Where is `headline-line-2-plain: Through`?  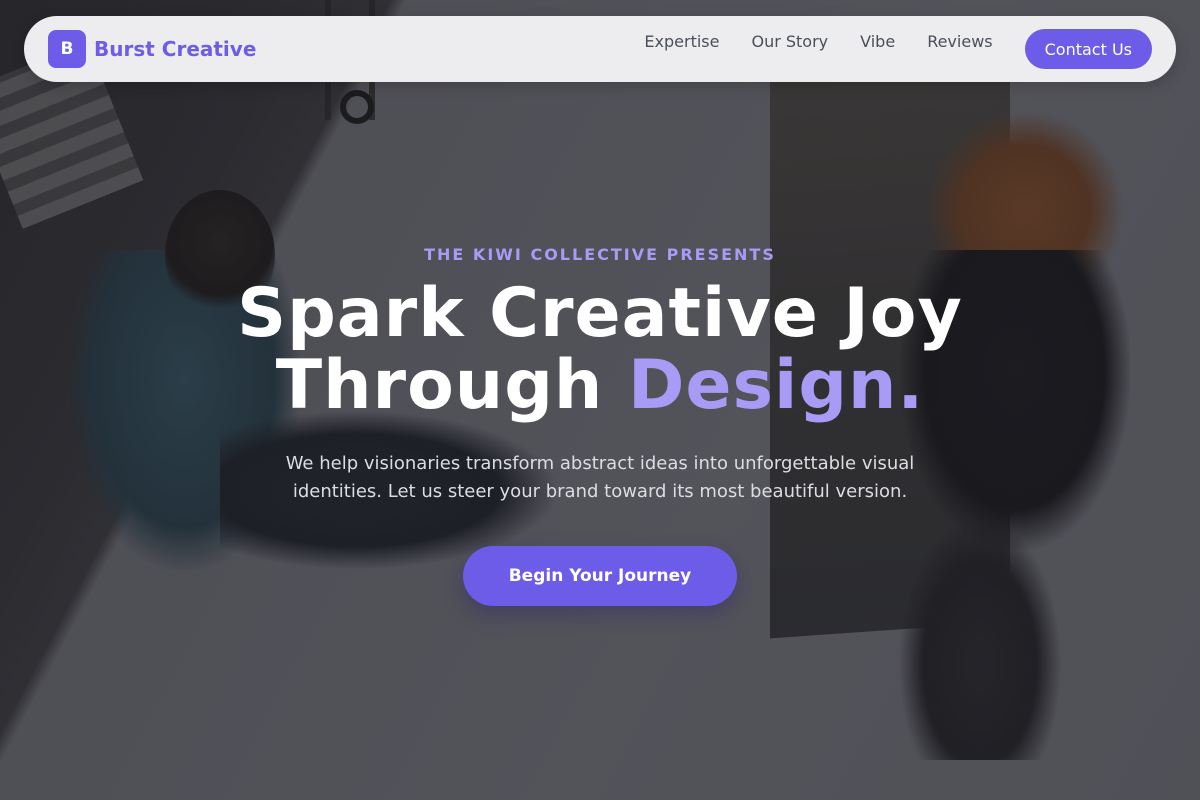 headline-line-2-plain: Through is located at coordinates (451, 385).